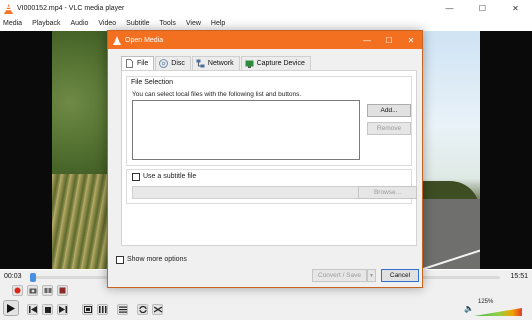 The height and width of the screenshot is (320, 532). Describe the element at coordinates (449, 8) in the screenshot. I see `minimize-button: —` at that location.